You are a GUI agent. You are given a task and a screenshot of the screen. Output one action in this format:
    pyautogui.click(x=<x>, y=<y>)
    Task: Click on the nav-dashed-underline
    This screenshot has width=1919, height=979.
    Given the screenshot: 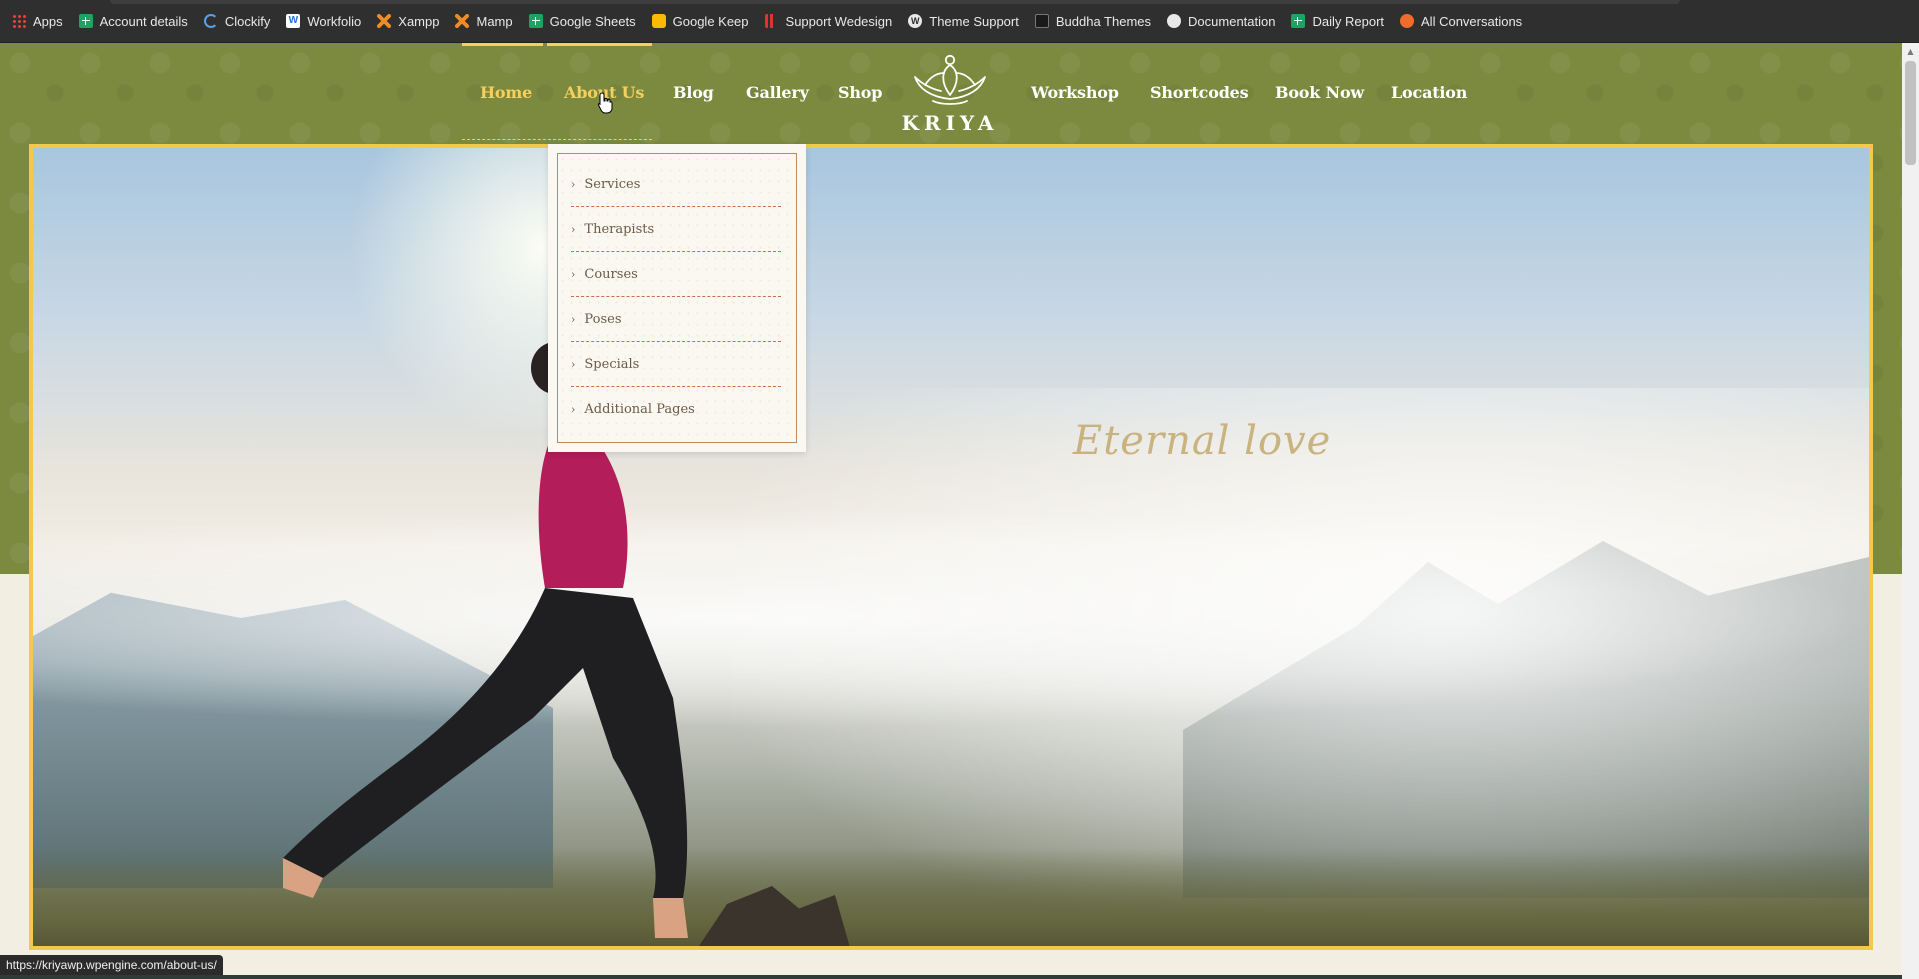 What is the action you would take?
    pyautogui.click(x=557, y=139)
    